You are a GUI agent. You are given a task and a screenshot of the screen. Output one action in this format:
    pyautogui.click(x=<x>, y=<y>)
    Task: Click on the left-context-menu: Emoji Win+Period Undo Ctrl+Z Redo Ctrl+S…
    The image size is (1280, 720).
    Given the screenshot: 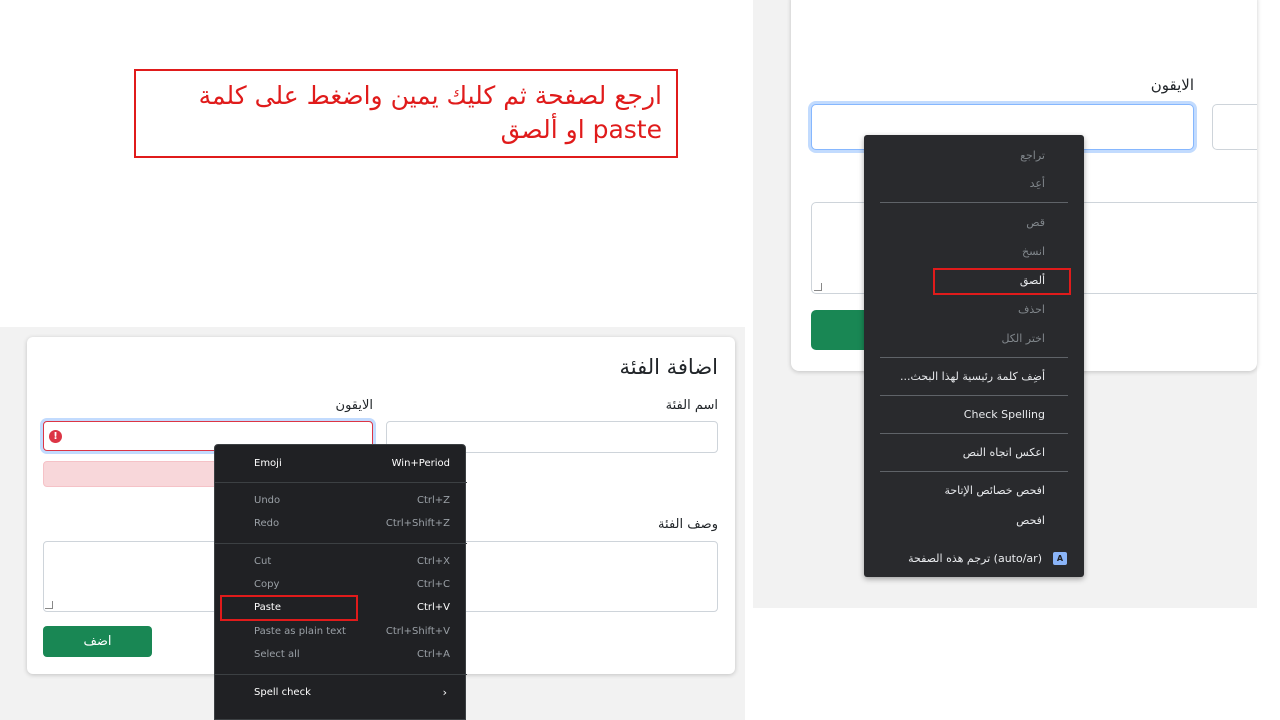 What is the action you would take?
    pyautogui.click(x=340, y=582)
    